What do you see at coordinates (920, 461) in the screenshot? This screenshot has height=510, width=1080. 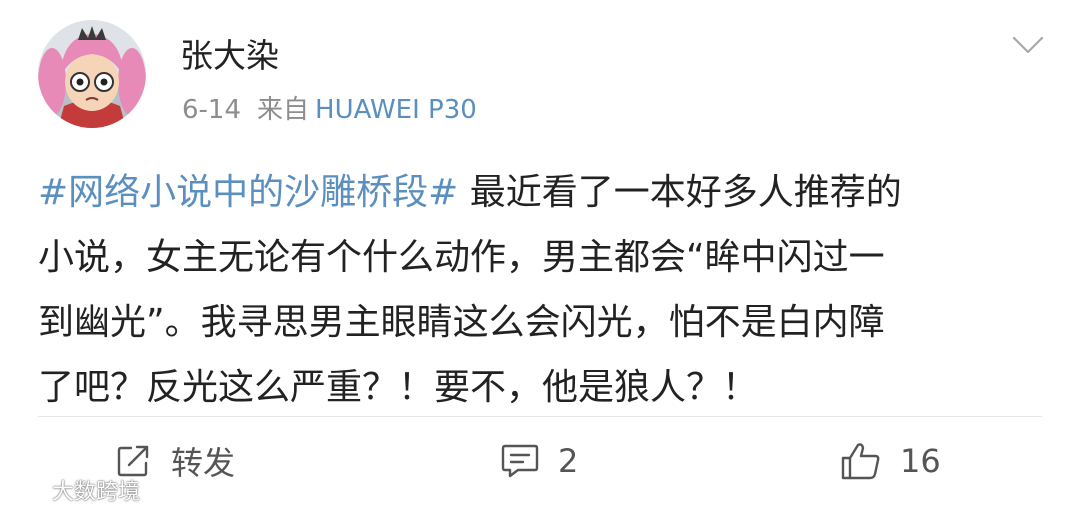 I see `like-count: 16` at bounding box center [920, 461].